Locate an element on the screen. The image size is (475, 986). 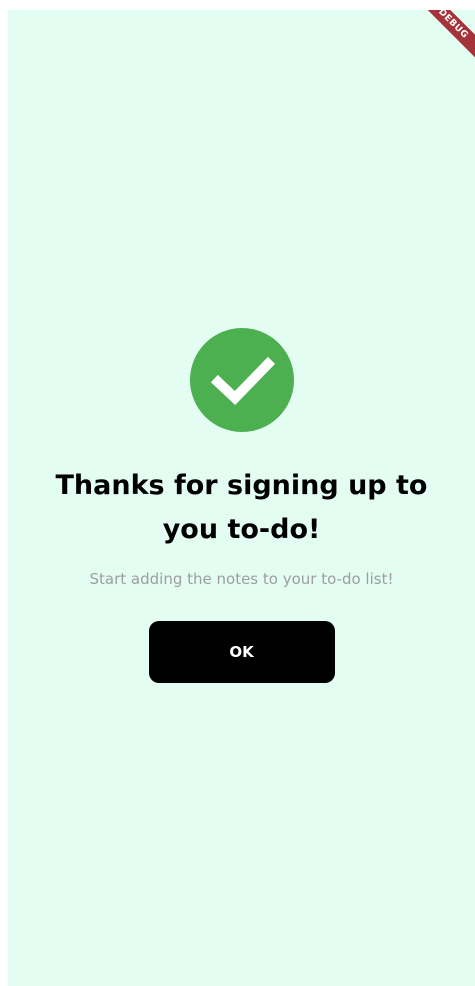
checkmark-icon is located at coordinates (242, 381).